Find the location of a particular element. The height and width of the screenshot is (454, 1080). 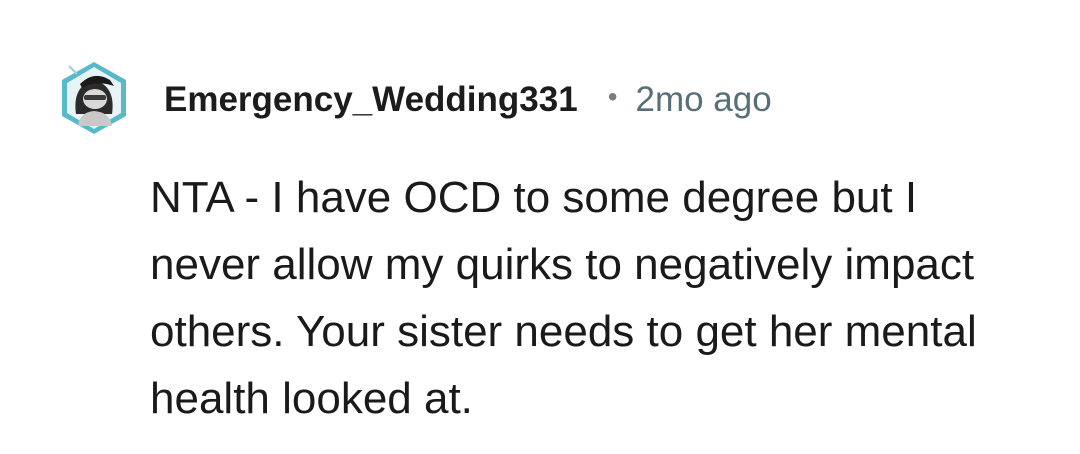

comment-header: Emergency_Wedding331 • 2mo ago is located at coordinates (468, 100).